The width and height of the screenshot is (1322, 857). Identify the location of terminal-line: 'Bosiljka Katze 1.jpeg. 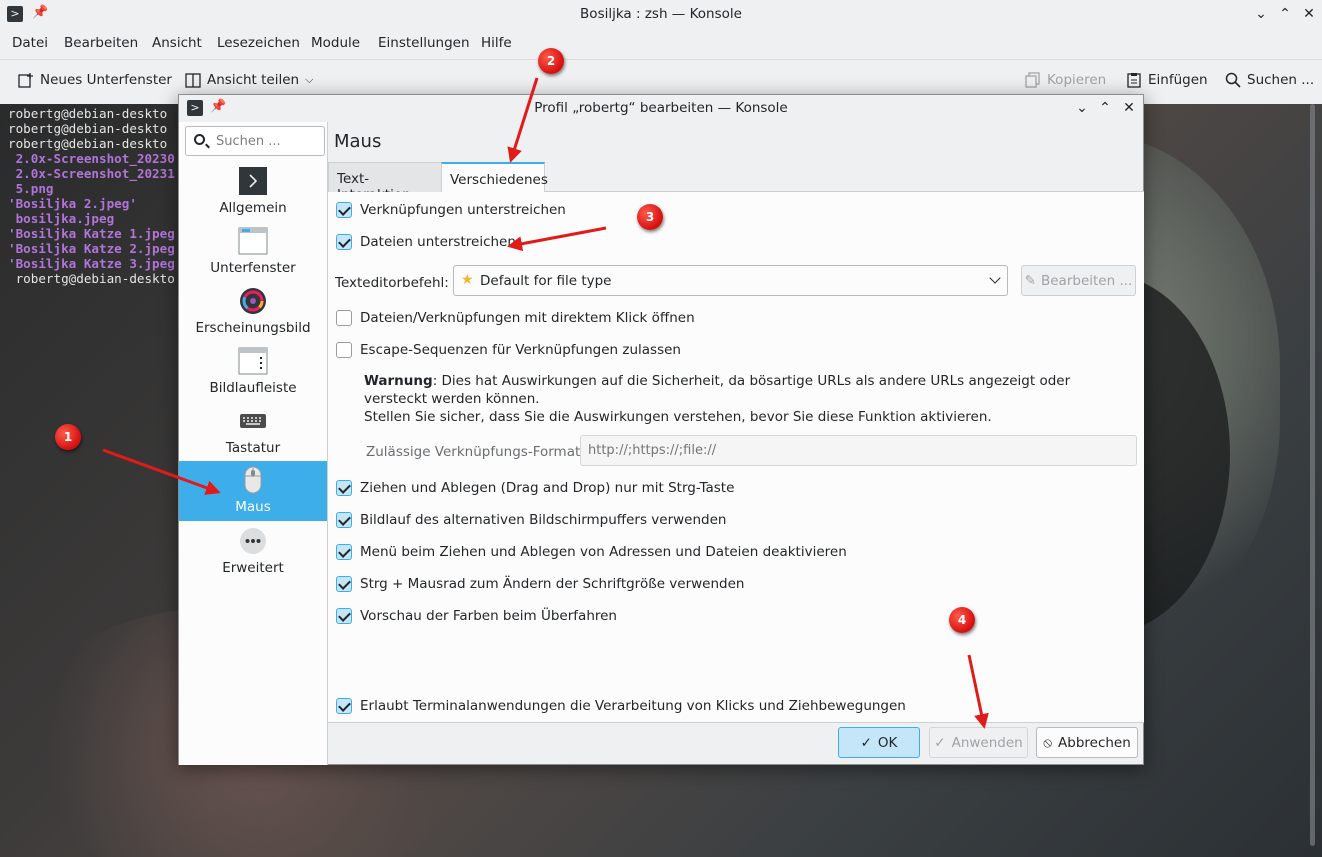
(91, 233).